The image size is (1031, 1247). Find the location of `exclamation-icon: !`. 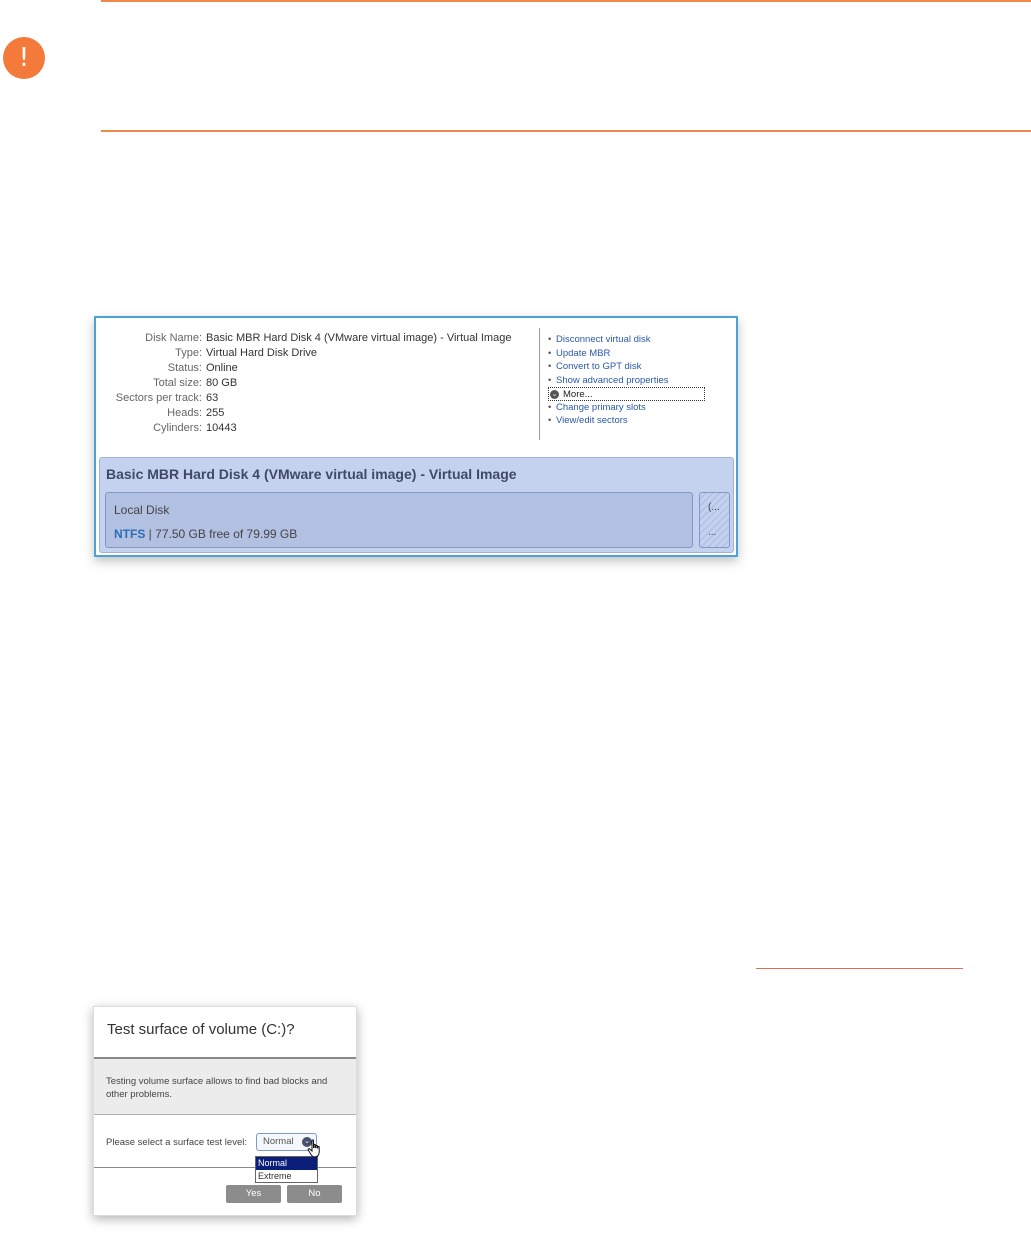

exclamation-icon: ! is located at coordinates (24, 58).